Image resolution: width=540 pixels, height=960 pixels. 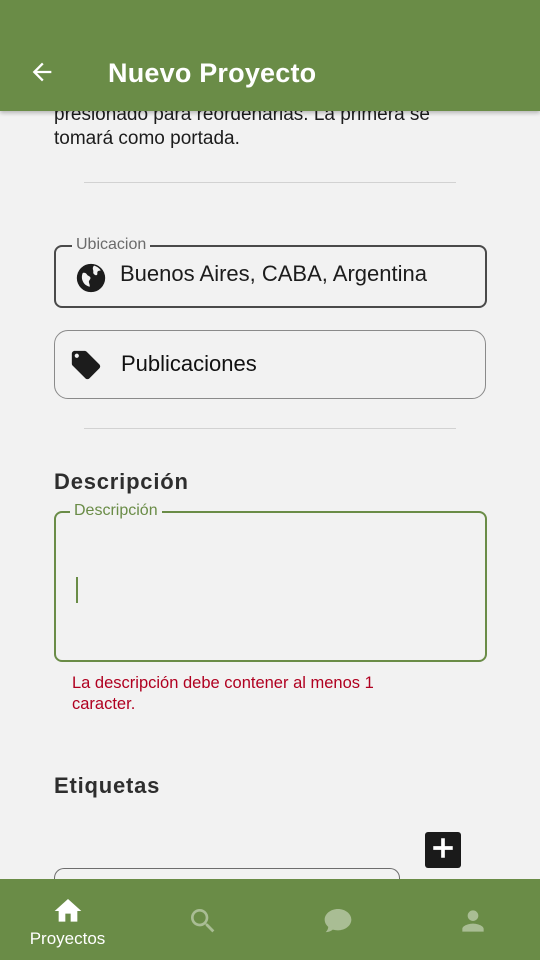 I want to click on publications-label: Publicaciones, so click(x=189, y=363).